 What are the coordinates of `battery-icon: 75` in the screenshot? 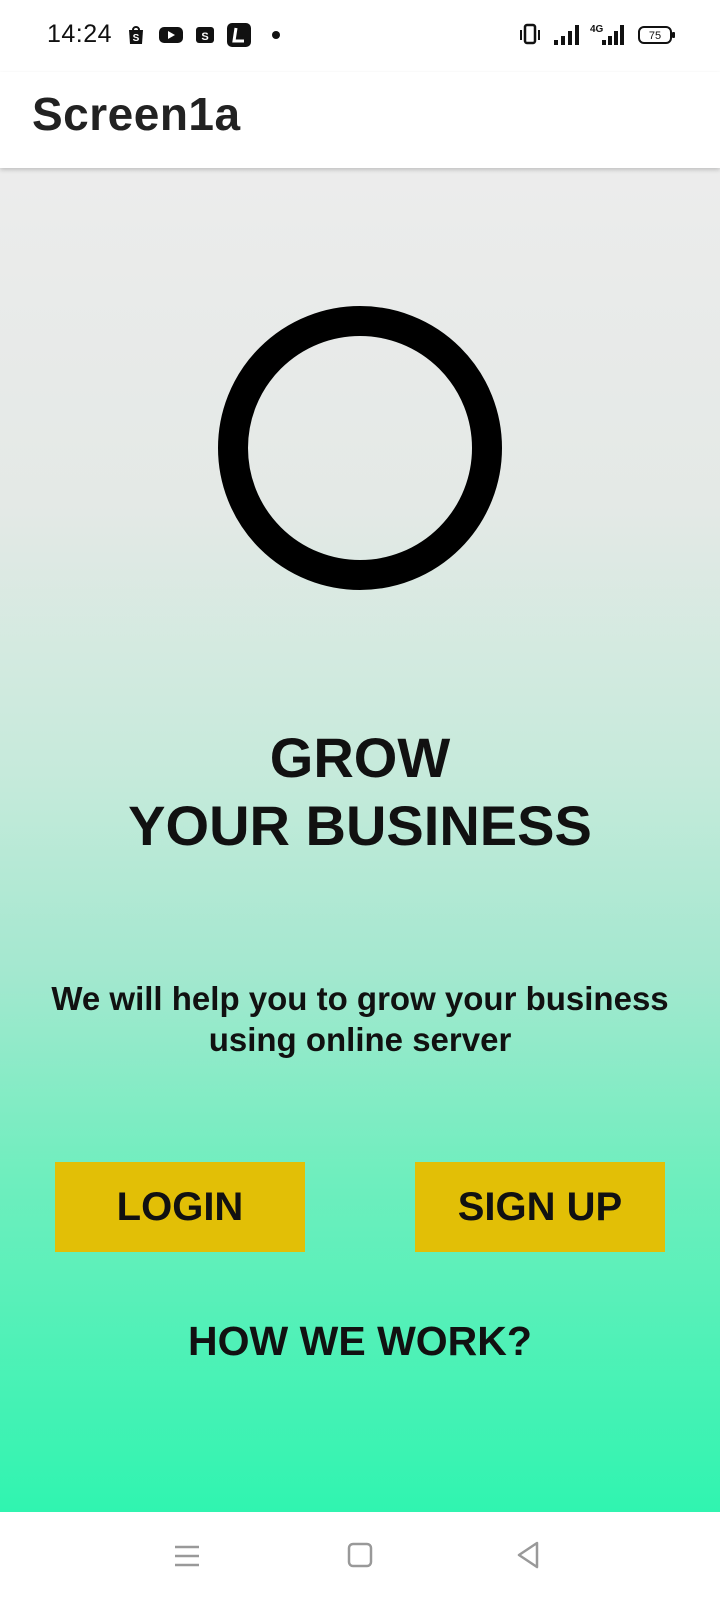 It's located at (657, 37).